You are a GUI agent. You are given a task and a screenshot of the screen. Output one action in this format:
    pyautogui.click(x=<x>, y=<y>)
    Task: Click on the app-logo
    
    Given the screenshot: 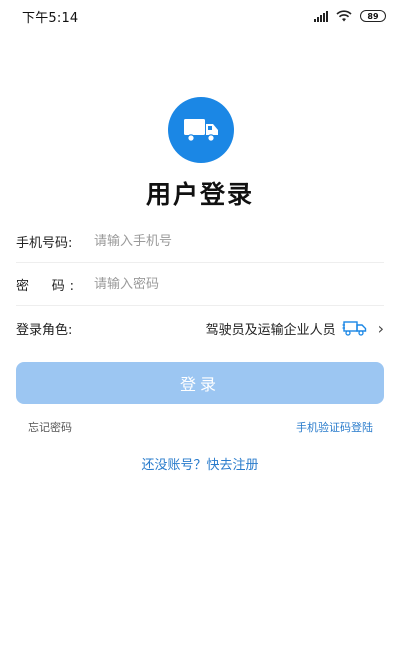 What is the action you would take?
    pyautogui.click(x=201, y=130)
    